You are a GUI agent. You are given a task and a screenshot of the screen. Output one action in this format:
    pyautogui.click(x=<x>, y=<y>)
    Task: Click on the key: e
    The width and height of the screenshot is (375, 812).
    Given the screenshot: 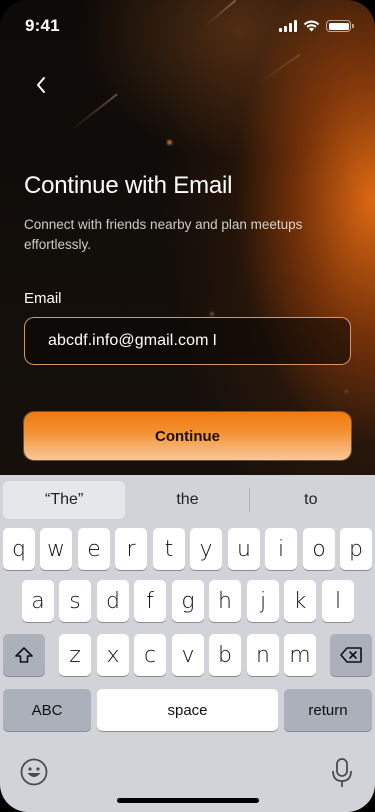 What is the action you would take?
    pyautogui.click(x=94, y=549)
    